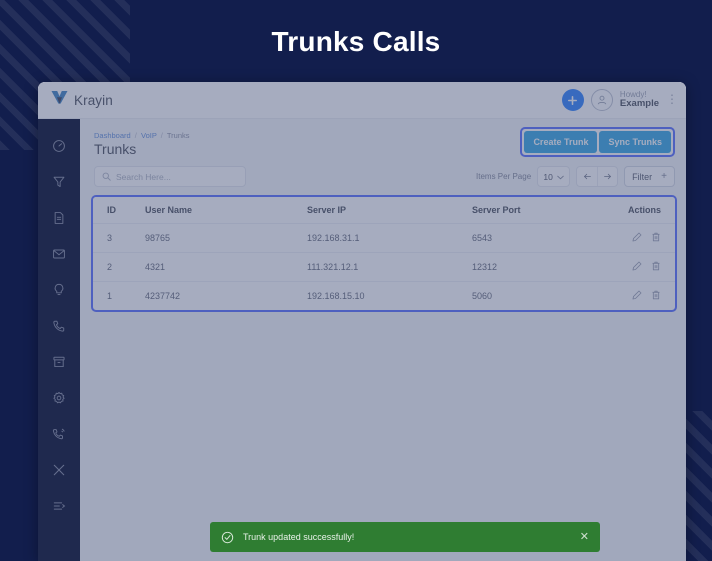  I want to click on table-row: 3 98765 192.168.31.1 6543, so click(384, 238).